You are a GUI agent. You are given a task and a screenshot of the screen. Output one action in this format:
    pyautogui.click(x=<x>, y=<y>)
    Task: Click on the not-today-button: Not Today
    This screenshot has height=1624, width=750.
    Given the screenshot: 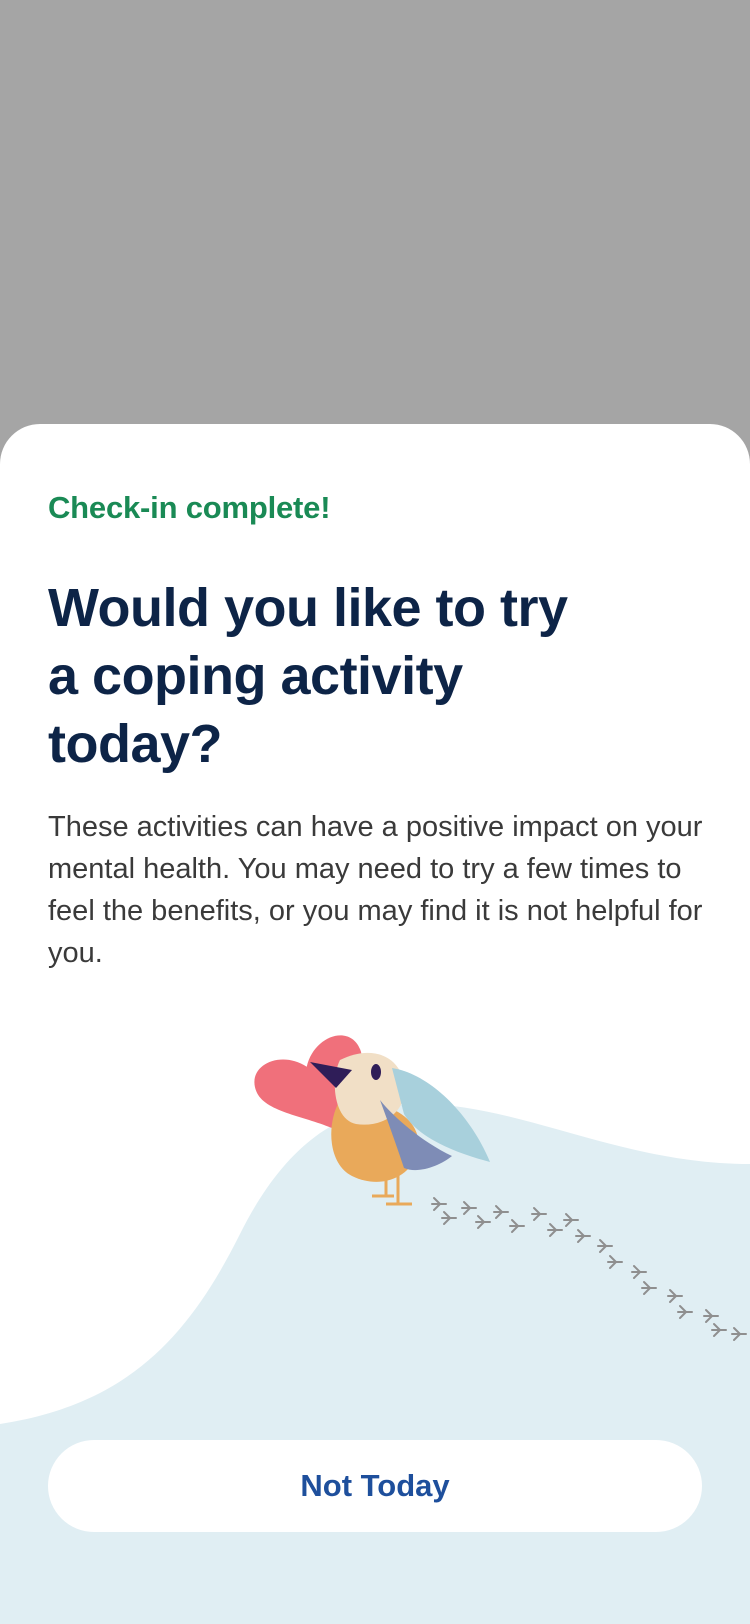 What is the action you would take?
    pyautogui.click(x=375, y=1486)
    